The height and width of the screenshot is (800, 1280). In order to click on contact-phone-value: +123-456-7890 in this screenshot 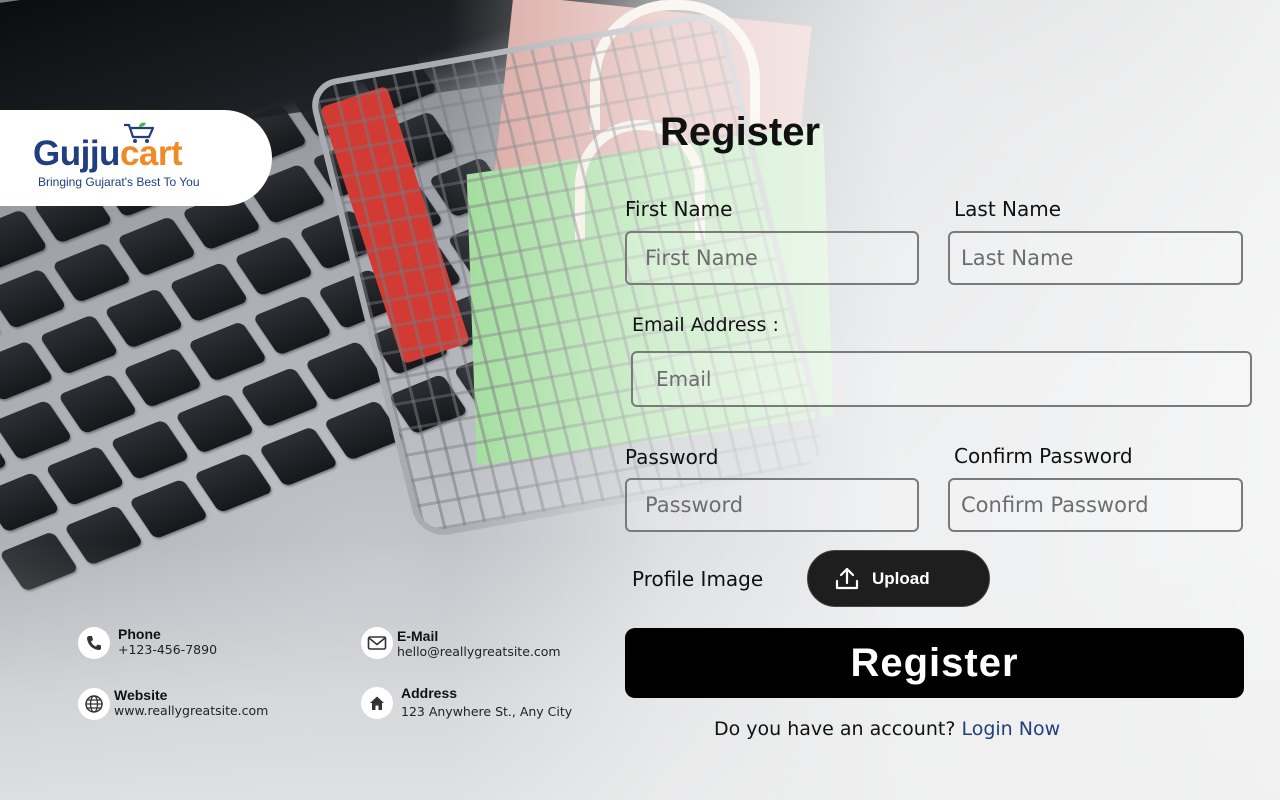, I will do `click(168, 649)`.